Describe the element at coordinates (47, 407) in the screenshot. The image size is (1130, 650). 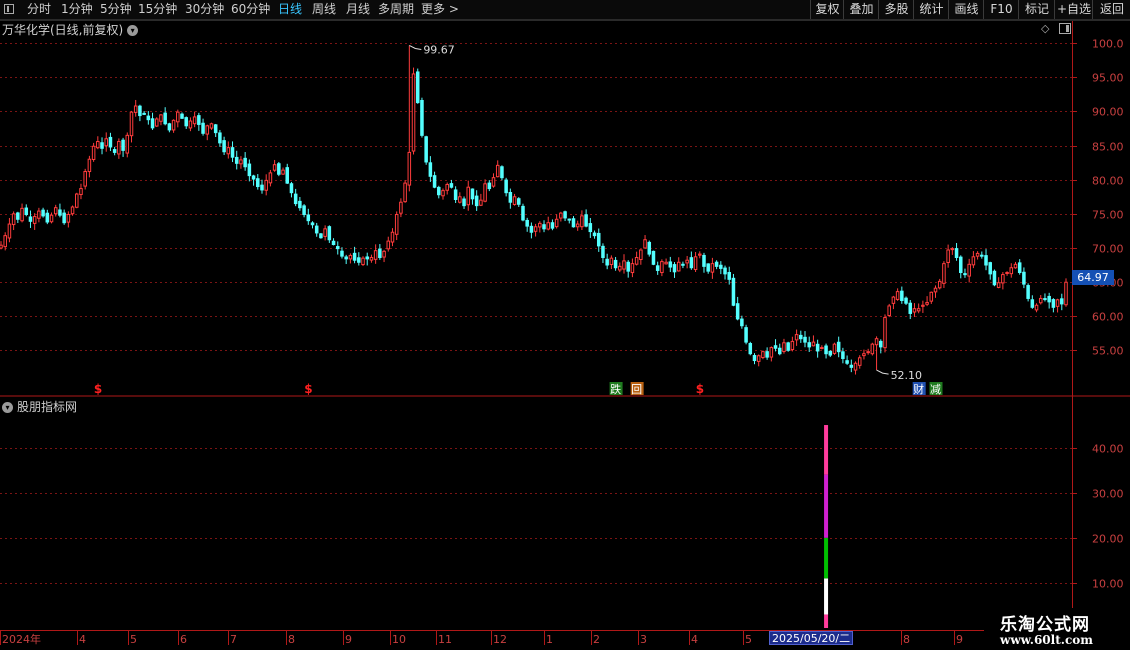
I see `indicator-title-text: 股朋指标网` at that location.